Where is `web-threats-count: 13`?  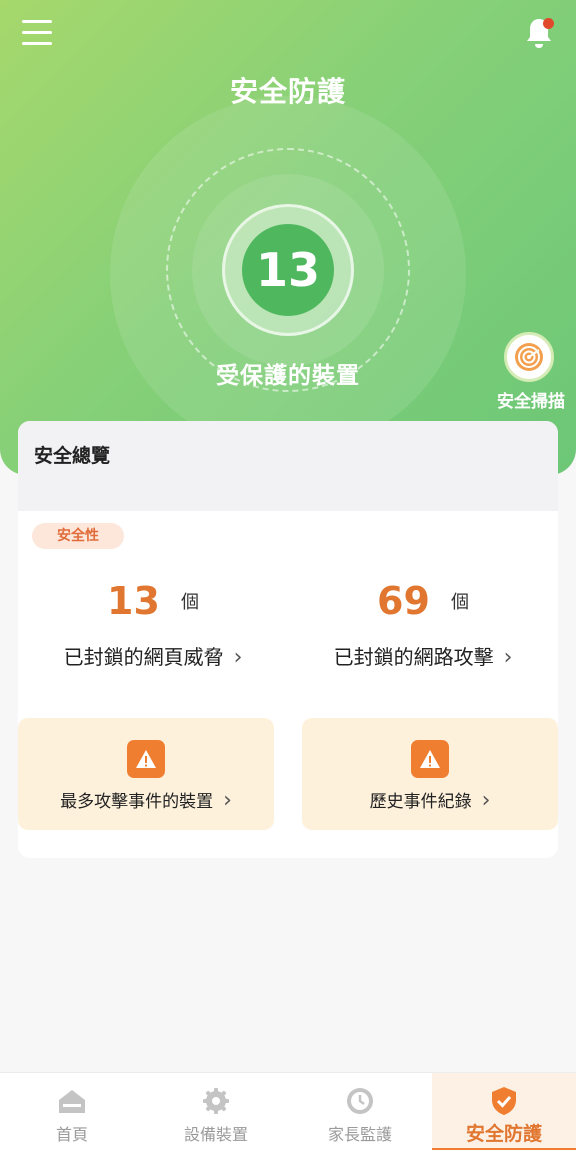 web-threats-count: 13 is located at coordinates (133, 601).